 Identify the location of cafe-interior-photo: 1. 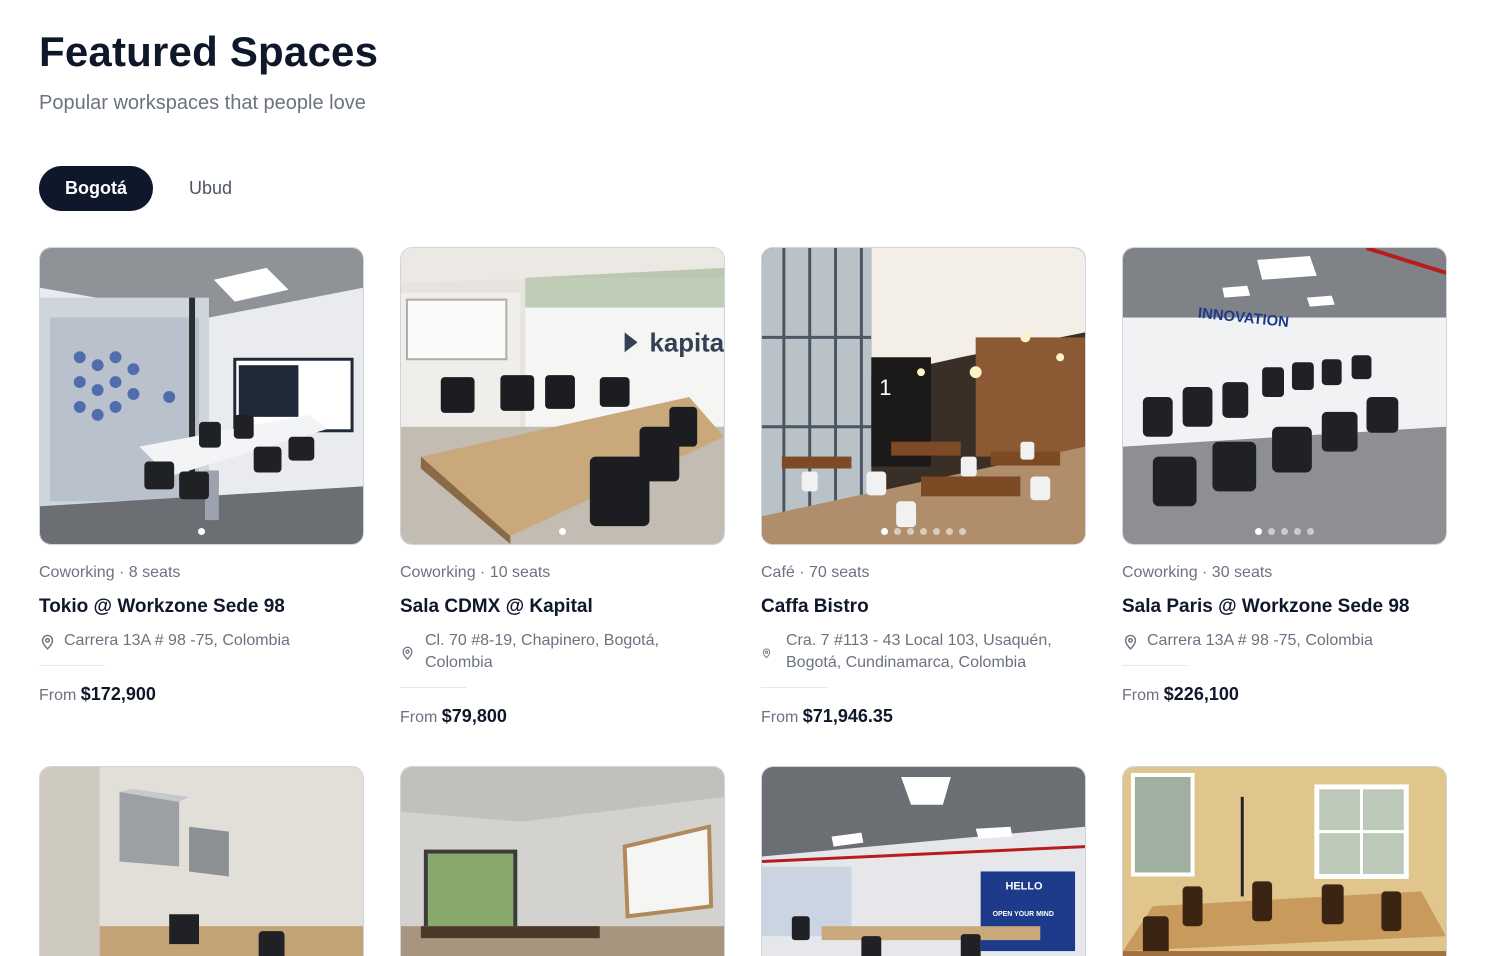
(923, 396).